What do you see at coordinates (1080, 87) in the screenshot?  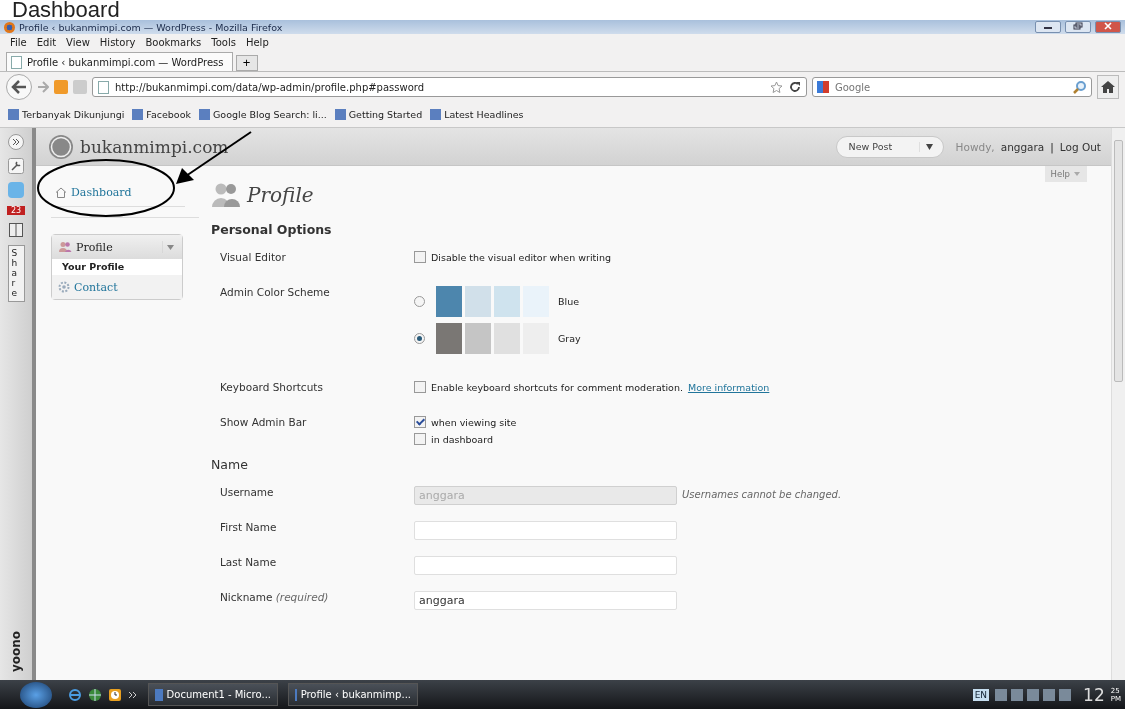 I see `search-icon` at bounding box center [1080, 87].